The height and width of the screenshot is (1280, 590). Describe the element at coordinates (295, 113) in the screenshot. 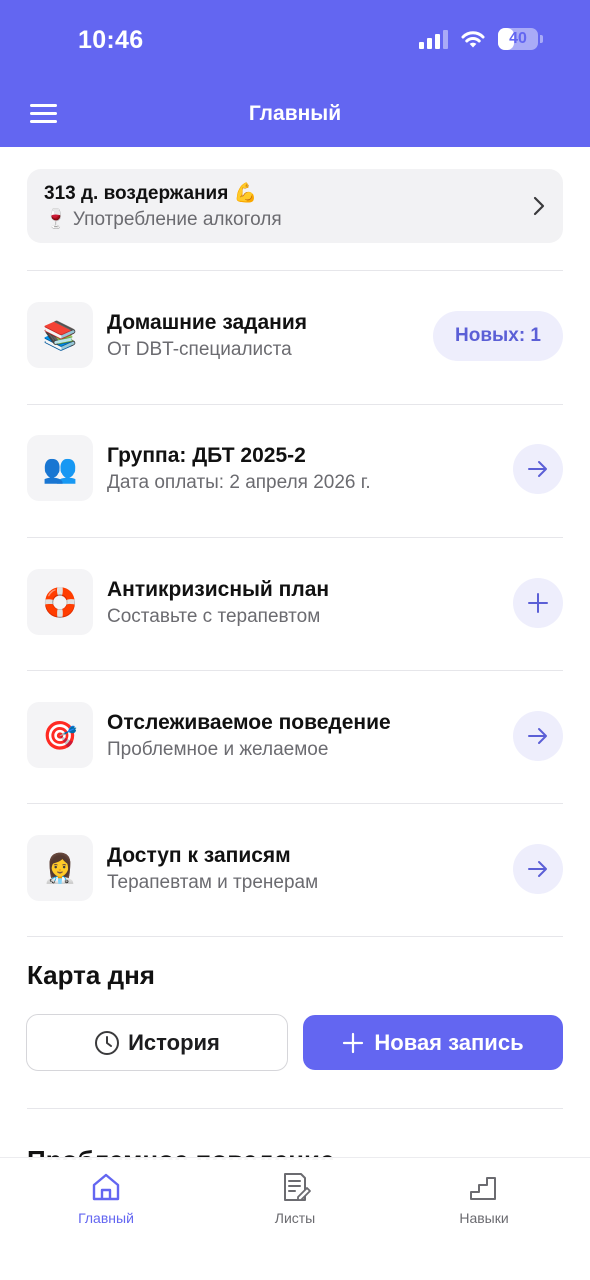

I see `page-title: Главный` at that location.